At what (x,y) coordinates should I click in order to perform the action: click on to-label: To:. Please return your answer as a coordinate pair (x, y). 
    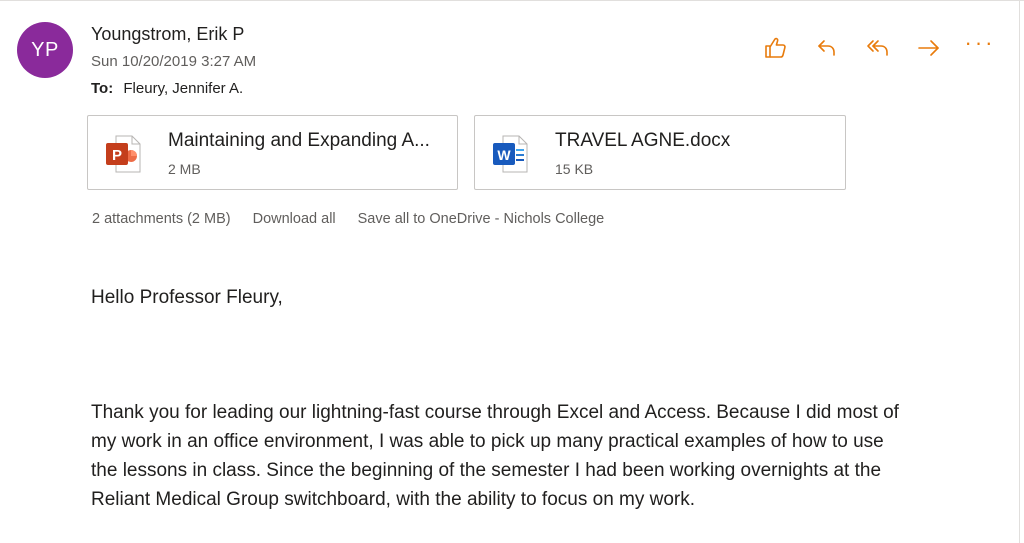
    Looking at the image, I should click on (102, 88).